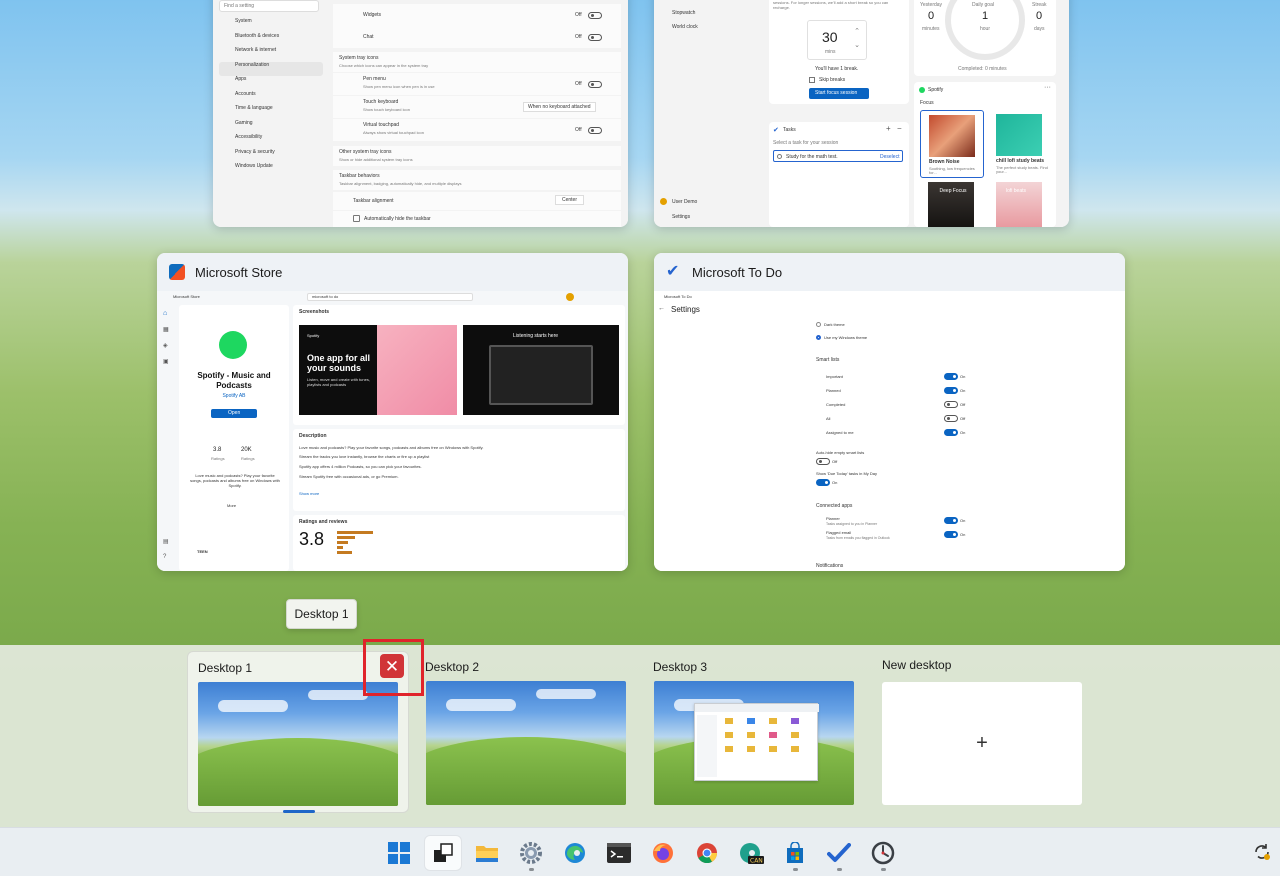  Describe the element at coordinates (595, 84) in the screenshot. I see `pen-menu-toggle` at that location.